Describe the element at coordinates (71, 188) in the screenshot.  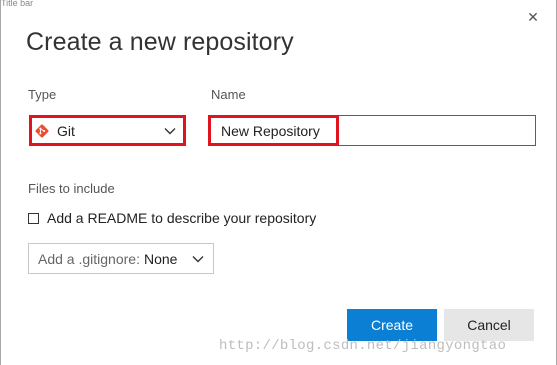
I see `files-section-label: Files to include` at that location.